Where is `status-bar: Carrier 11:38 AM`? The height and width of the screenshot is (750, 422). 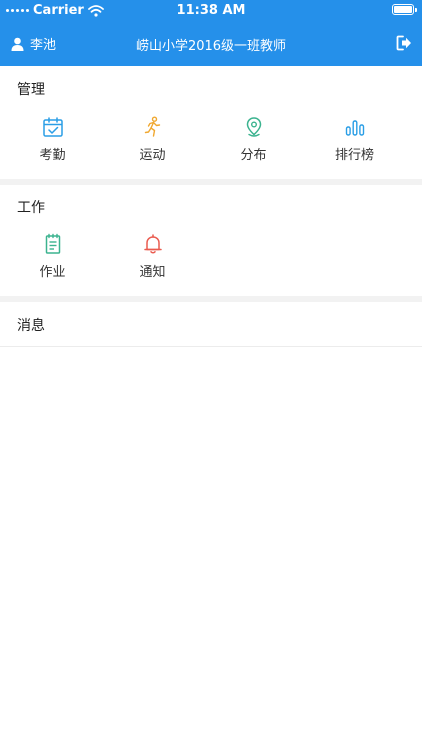
status-bar: Carrier 11:38 AM is located at coordinates (211, 11).